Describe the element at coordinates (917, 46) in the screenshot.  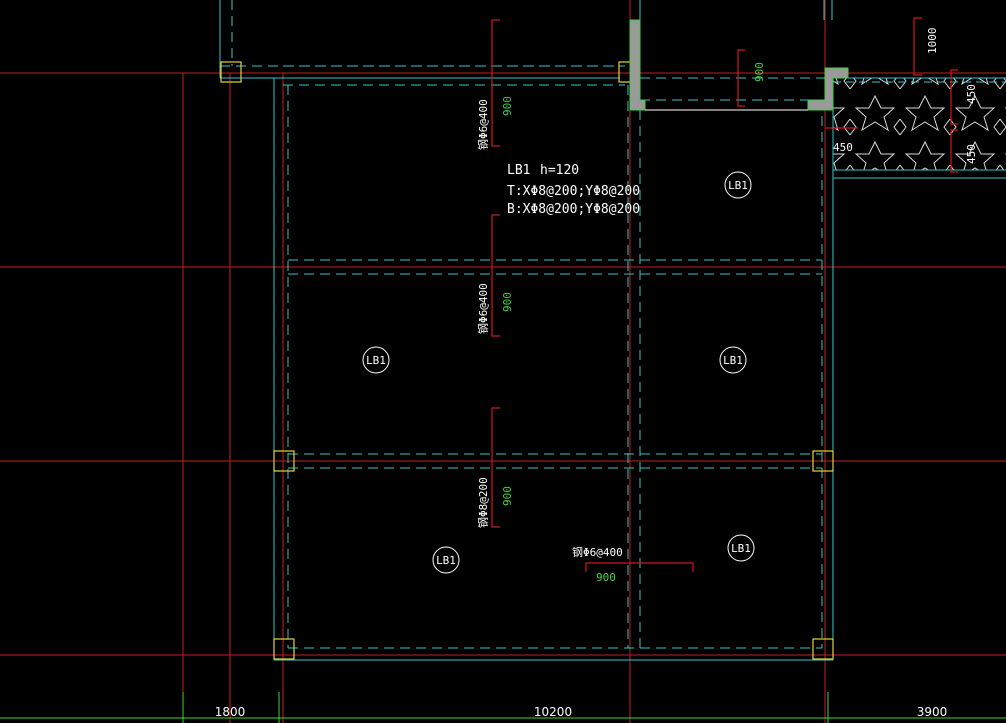
I see `rebar-bracket-top-right` at that location.